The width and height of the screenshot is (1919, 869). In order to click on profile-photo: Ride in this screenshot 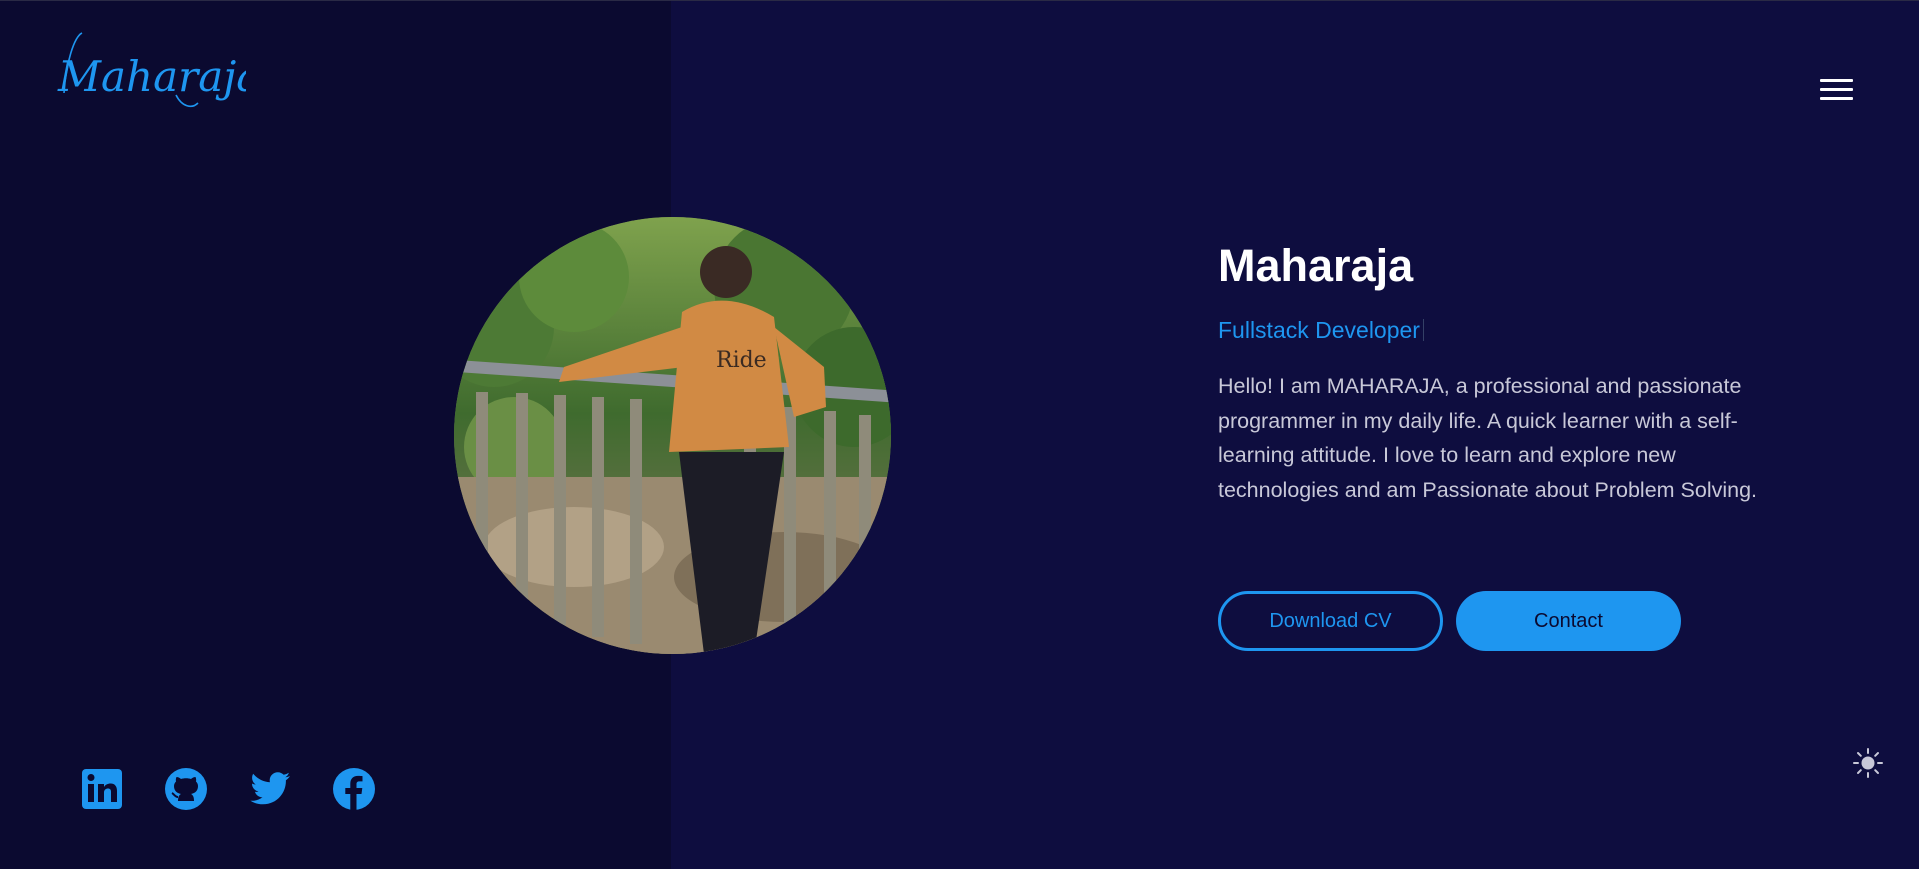, I will do `click(672, 435)`.